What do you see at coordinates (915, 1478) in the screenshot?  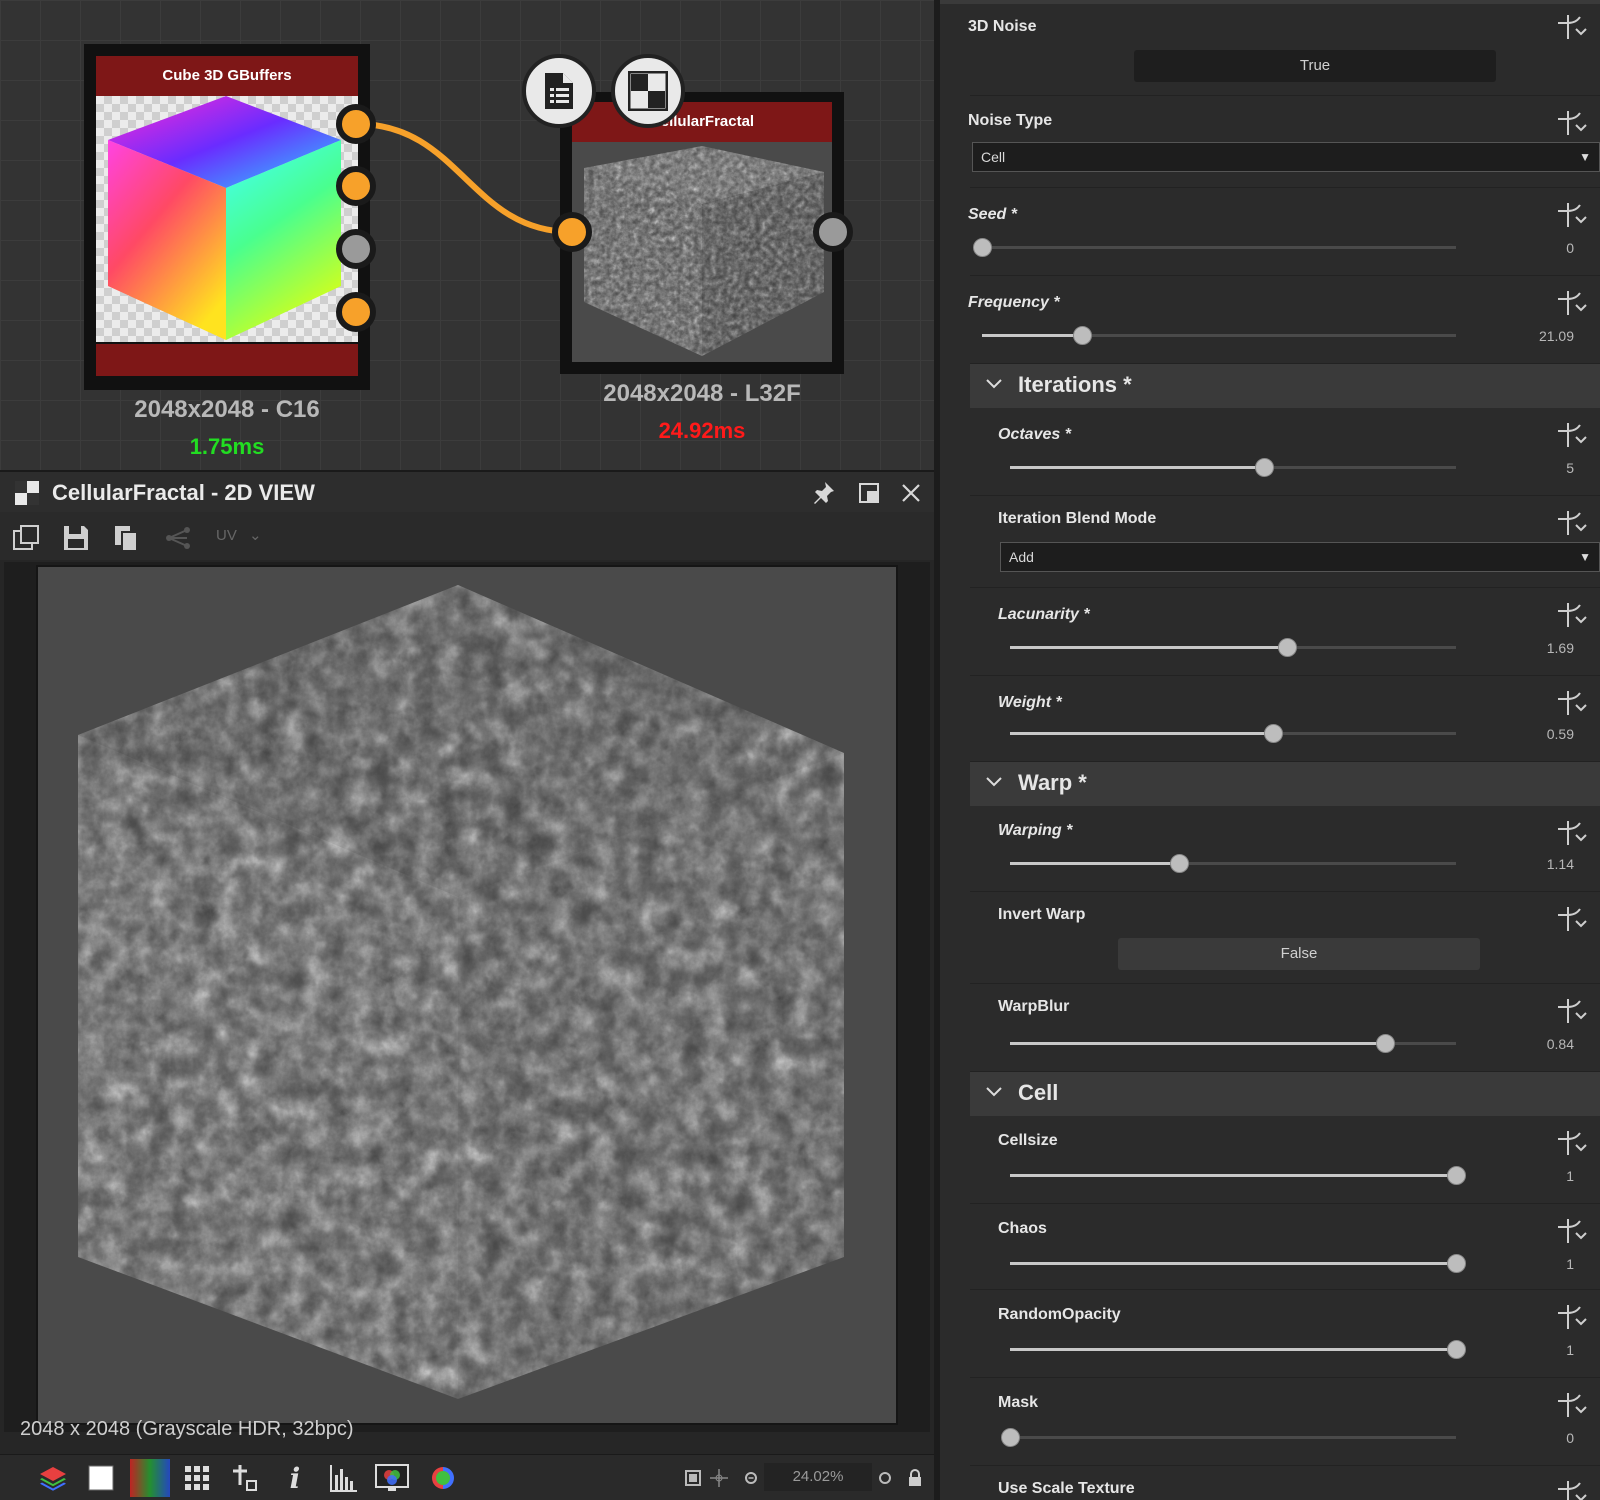 I see `lock-icon` at bounding box center [915, 1478].